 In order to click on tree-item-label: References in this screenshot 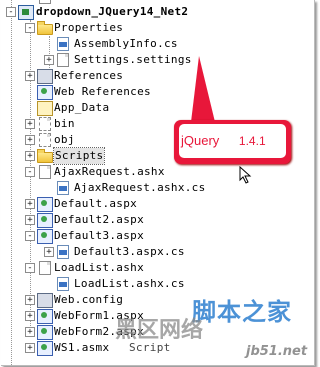, I will do `click(89, 75)`.